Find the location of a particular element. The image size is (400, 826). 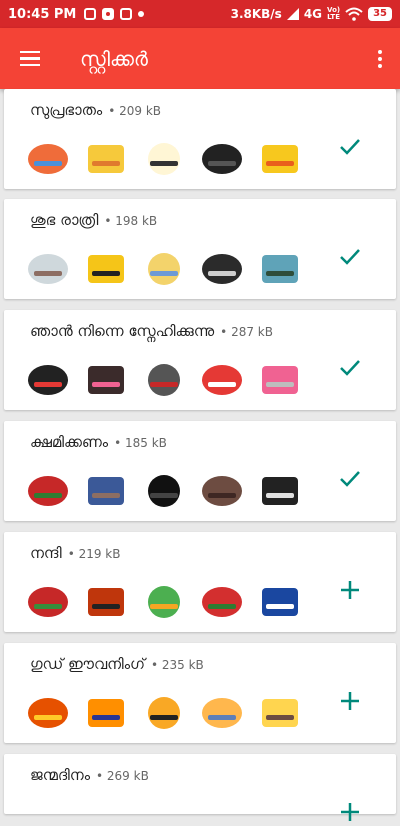

sticker-pack-card: ഗുഡ് ഈവനിംഗ് • 235 kB is located at coordinates (200, 693).